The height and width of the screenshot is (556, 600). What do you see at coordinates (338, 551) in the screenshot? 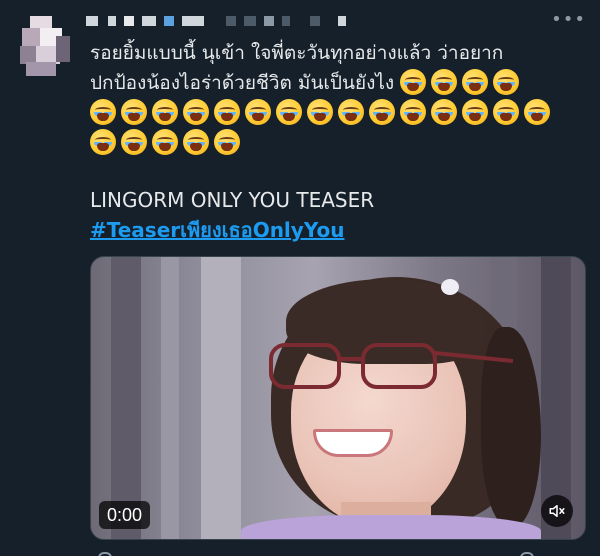
I see `action-bar` at bounding box center [338, 551].